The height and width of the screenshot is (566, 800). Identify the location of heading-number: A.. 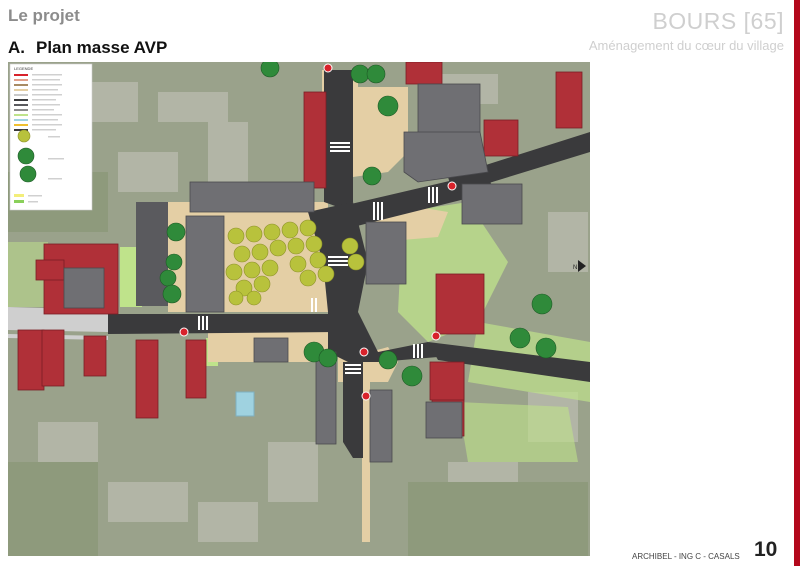
(16, 47).